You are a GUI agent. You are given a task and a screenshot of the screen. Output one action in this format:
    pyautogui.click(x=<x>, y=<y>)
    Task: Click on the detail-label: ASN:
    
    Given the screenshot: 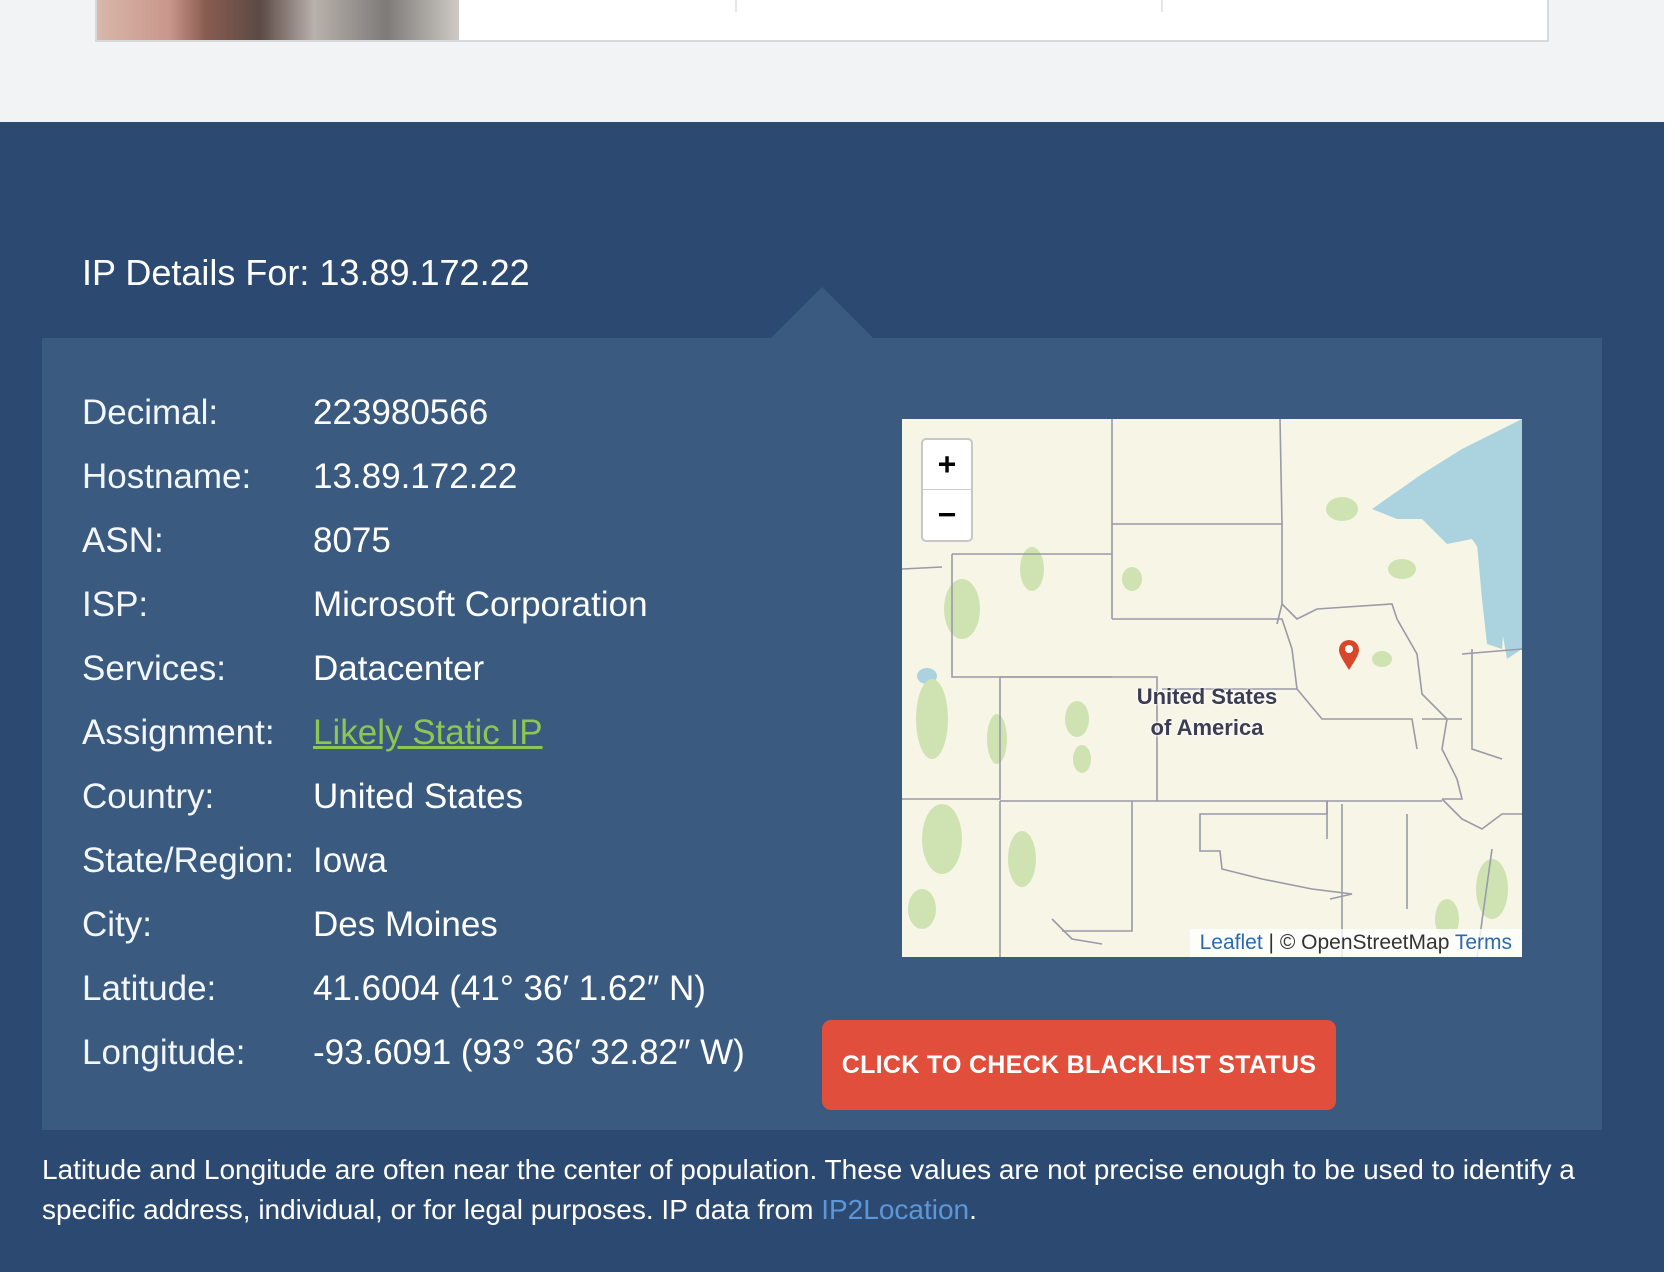 What is the action you would take?
    pyautogui.click(x=123, y=540)
    